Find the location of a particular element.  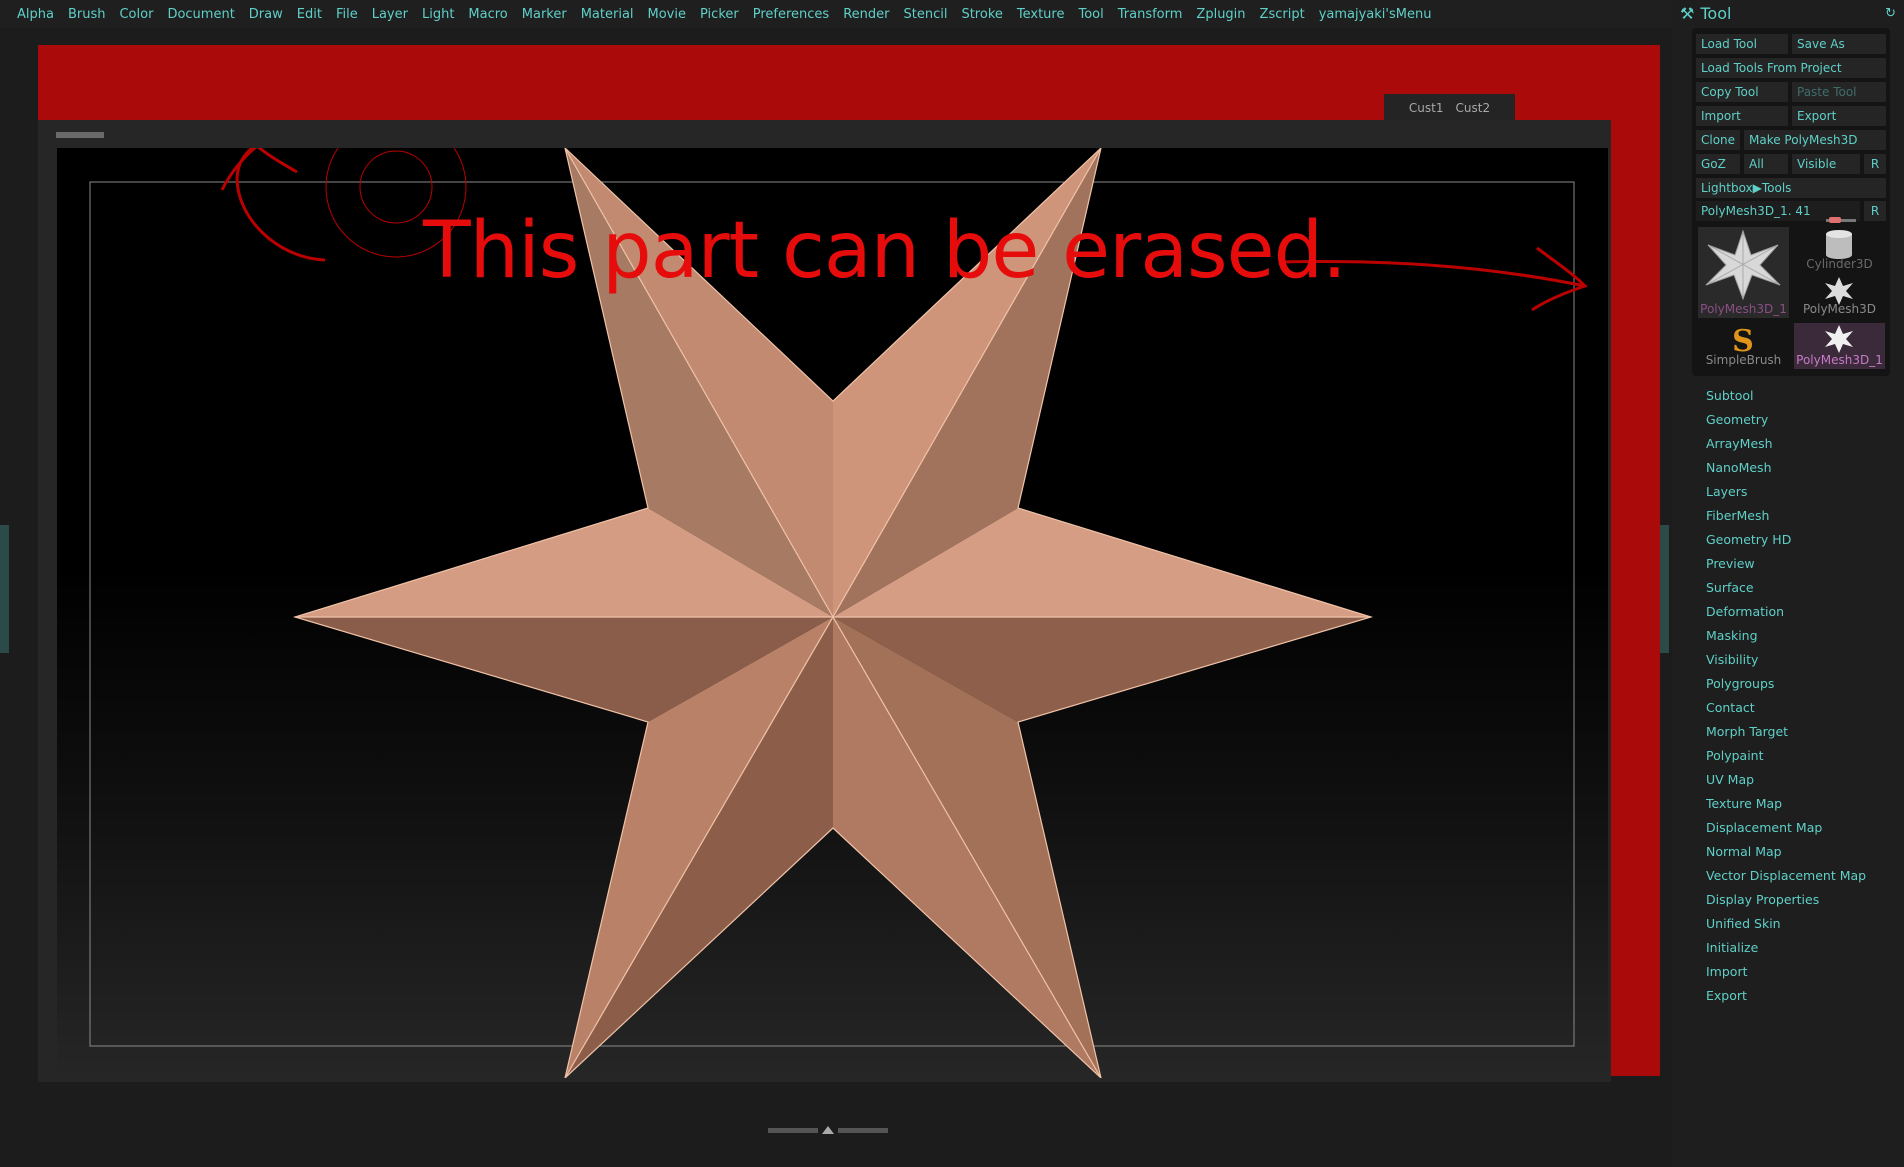

menu-item-zplugin: Zplugin is located at coordinates (1220, 14).